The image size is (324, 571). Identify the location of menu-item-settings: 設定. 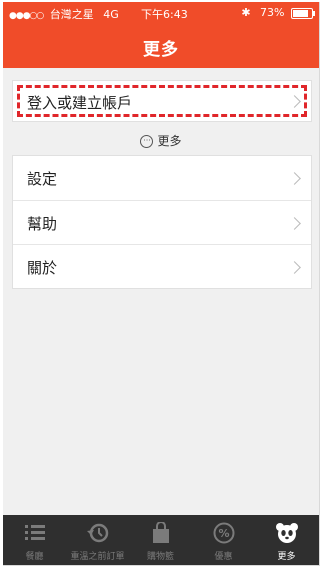
(162, 178).